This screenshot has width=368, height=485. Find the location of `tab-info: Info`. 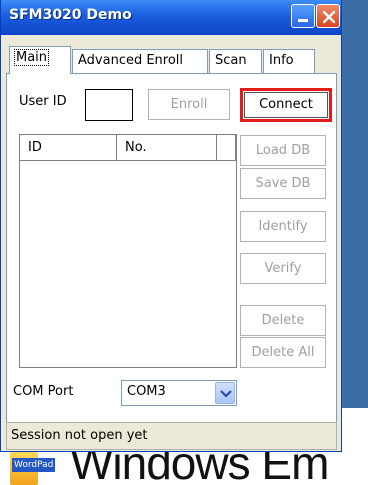

tab-info: Info is located at coordinates (289, 61).